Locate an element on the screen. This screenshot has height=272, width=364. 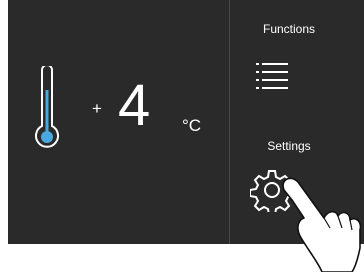
functions-label: Functions is located at coordinates (289, 29).